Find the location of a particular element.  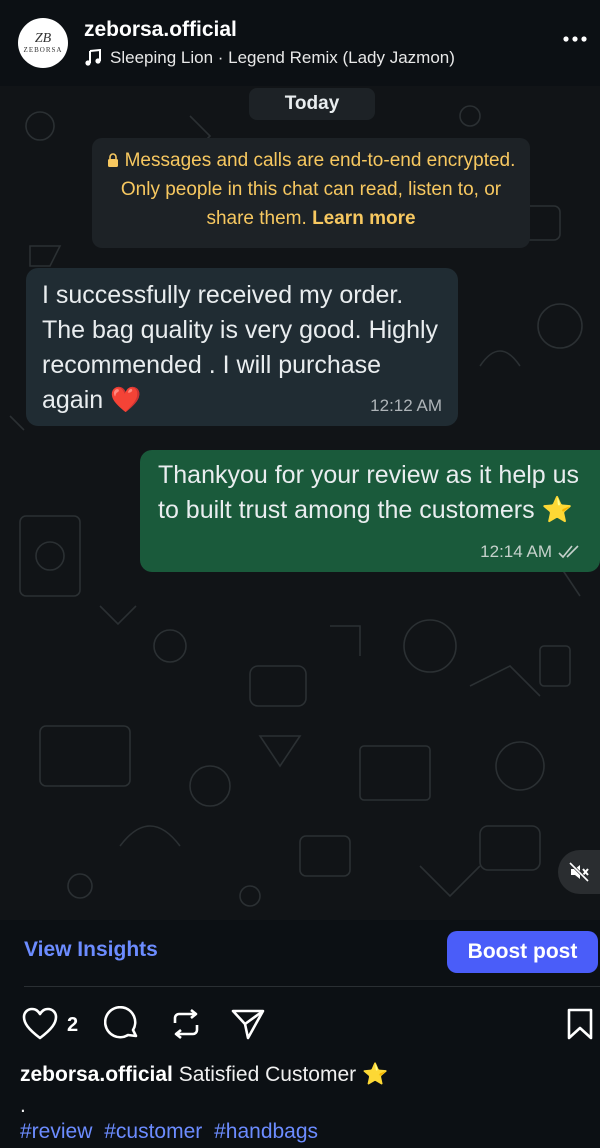

mute-icon is located at coordinates (579, 872).